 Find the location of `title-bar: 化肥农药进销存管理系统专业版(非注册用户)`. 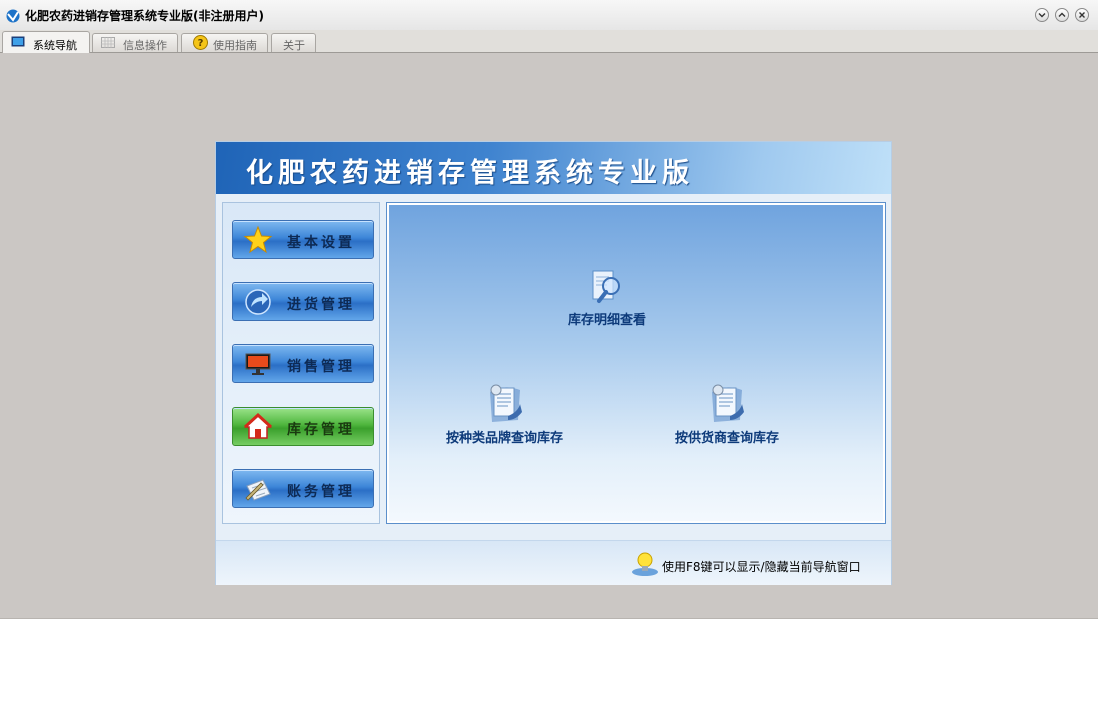

title-bar: 化肥农药进销存管理系统专业版(非注册用户) is located at coordinates (549, 15).